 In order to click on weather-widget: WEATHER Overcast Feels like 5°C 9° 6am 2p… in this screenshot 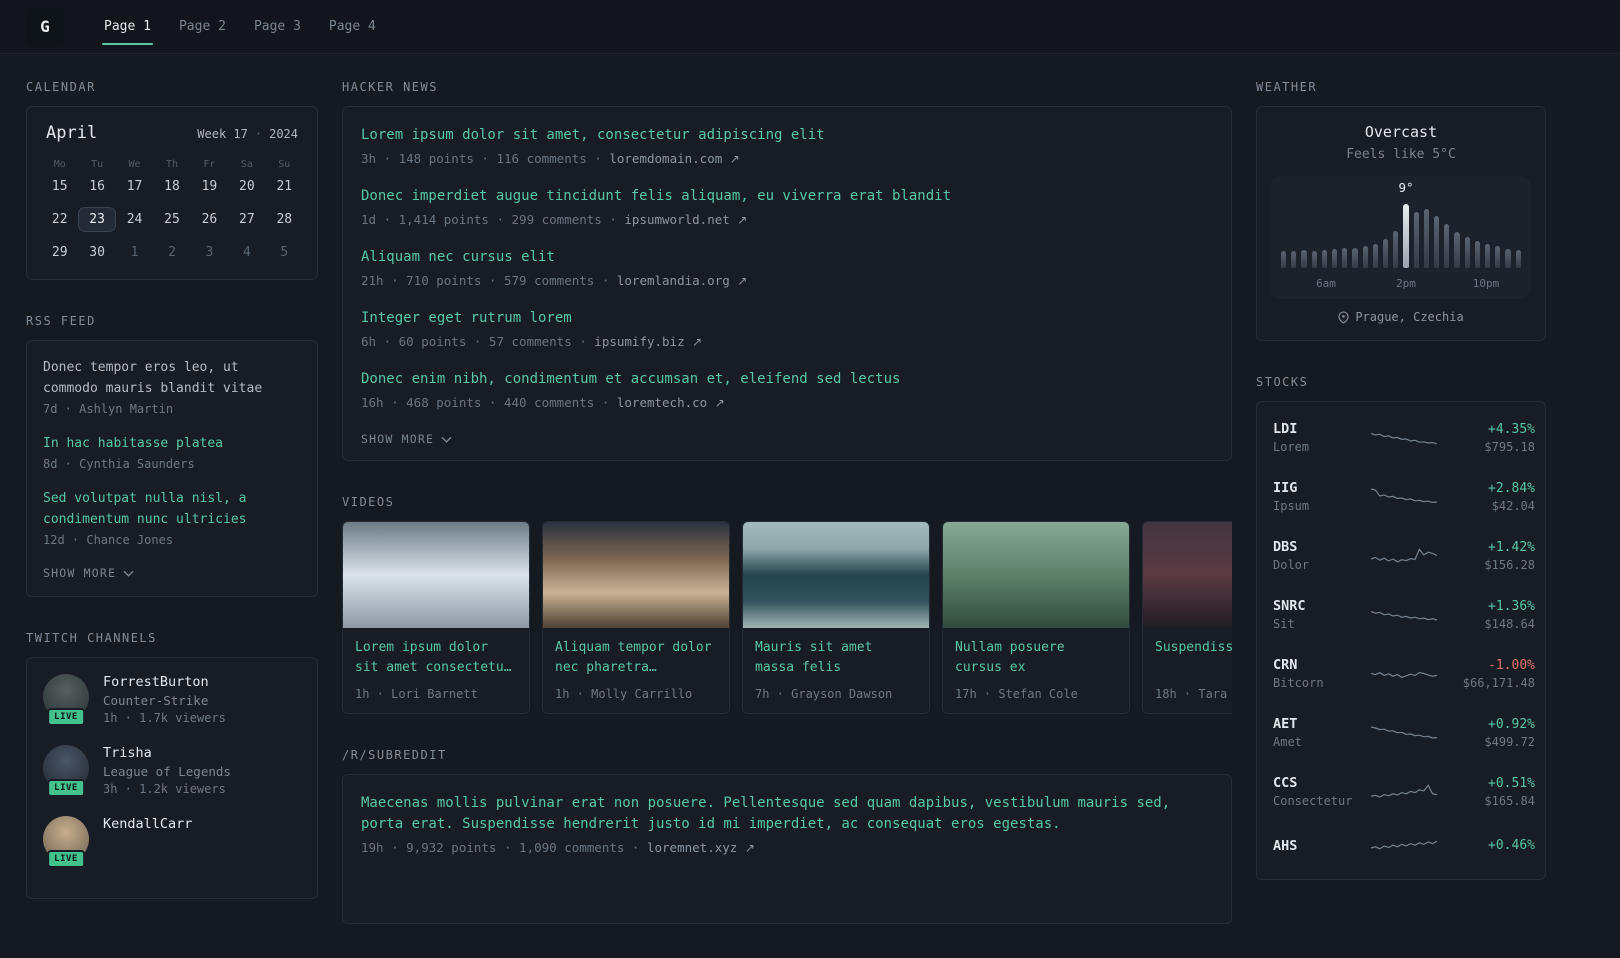, I will do `click(1401, 210)`.